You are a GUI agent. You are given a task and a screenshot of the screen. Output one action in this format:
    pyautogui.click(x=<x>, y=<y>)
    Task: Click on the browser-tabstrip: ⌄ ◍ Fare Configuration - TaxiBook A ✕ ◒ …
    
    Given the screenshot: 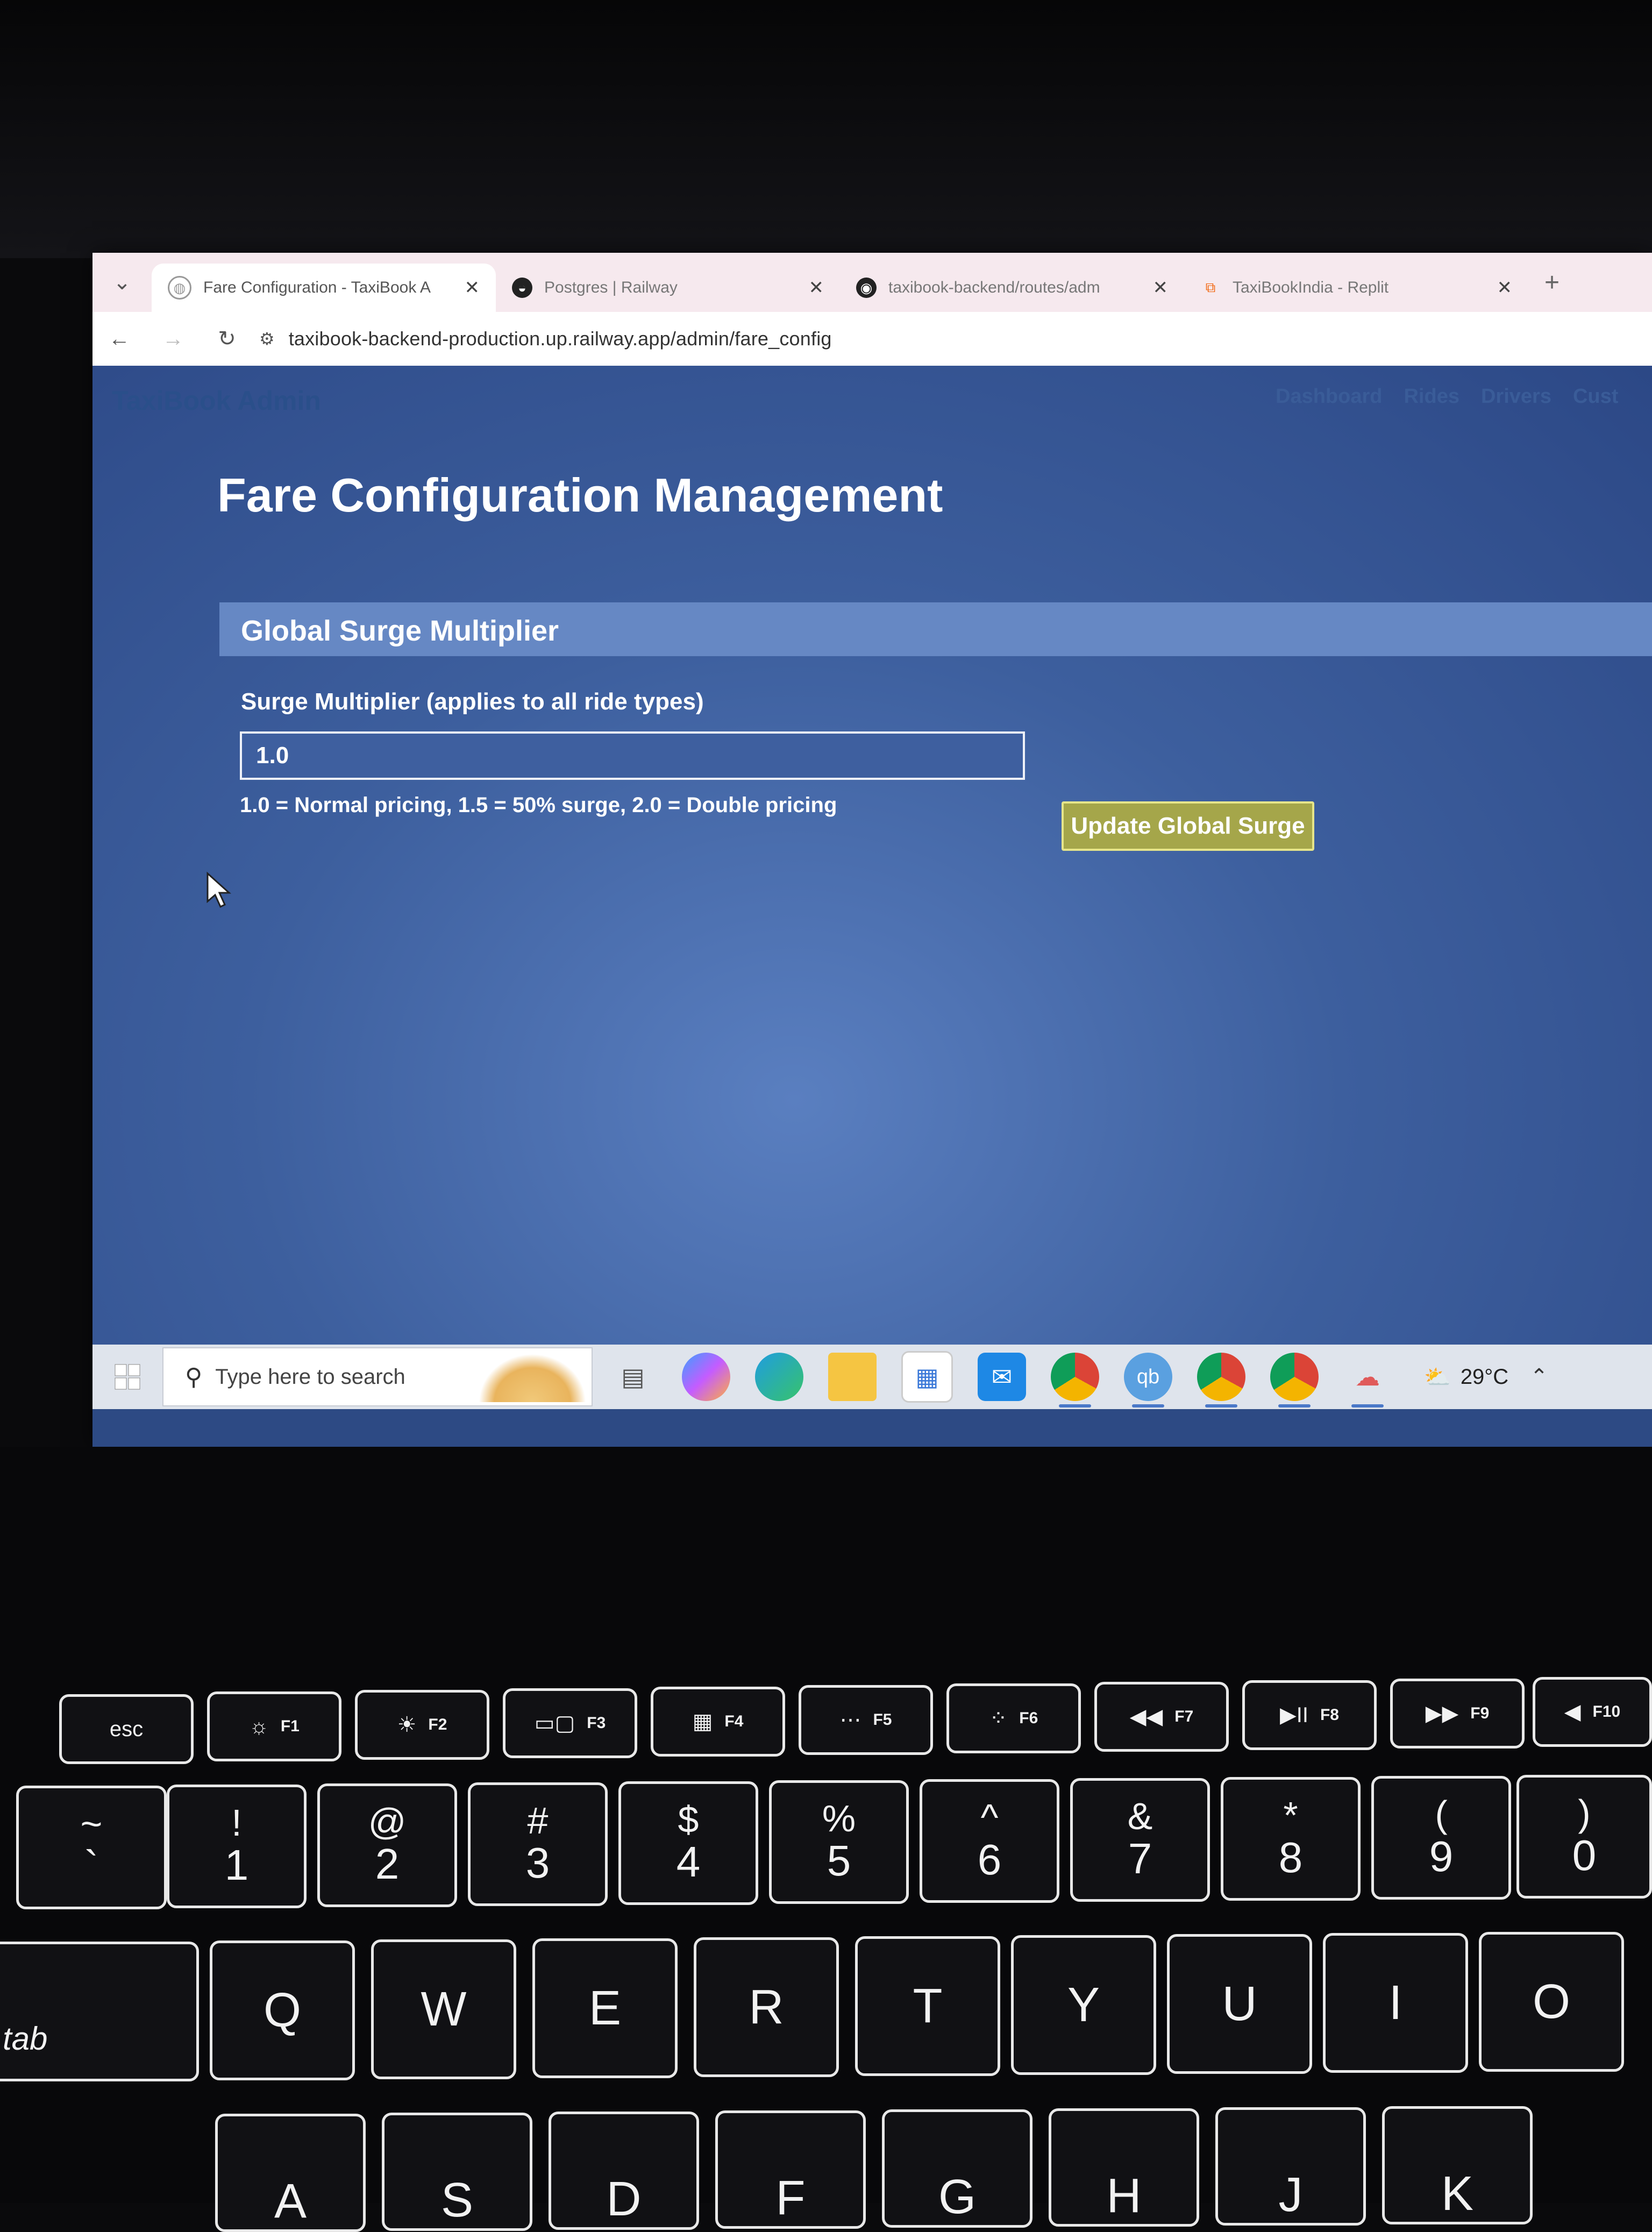 What is the action you would take?
    pyautogui.click(x=872, y=282)
    